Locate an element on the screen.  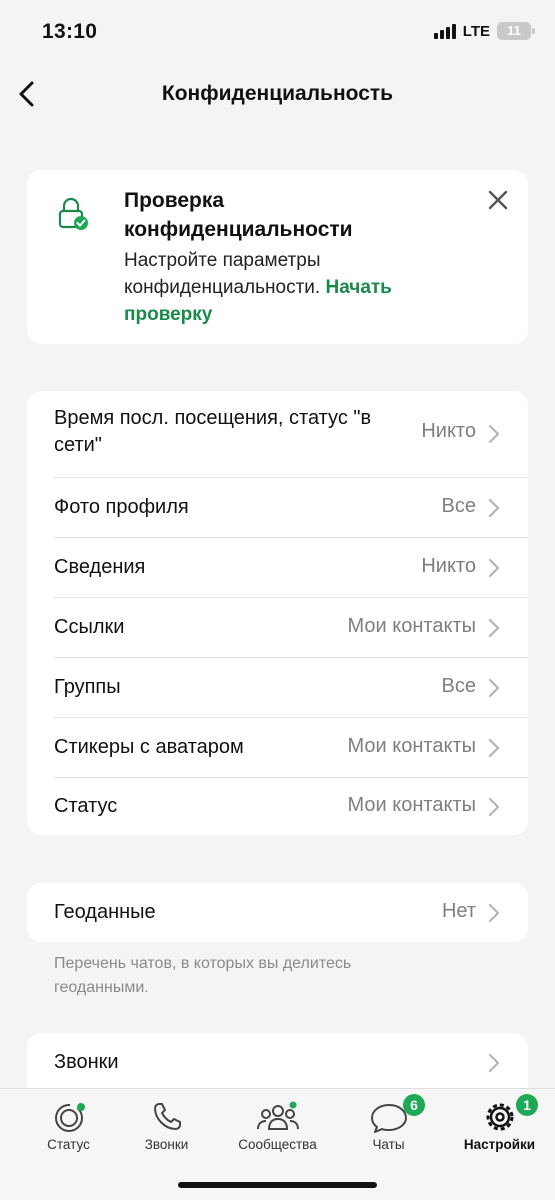
row-groups: Группы Все is located at coordinates (277, 687).